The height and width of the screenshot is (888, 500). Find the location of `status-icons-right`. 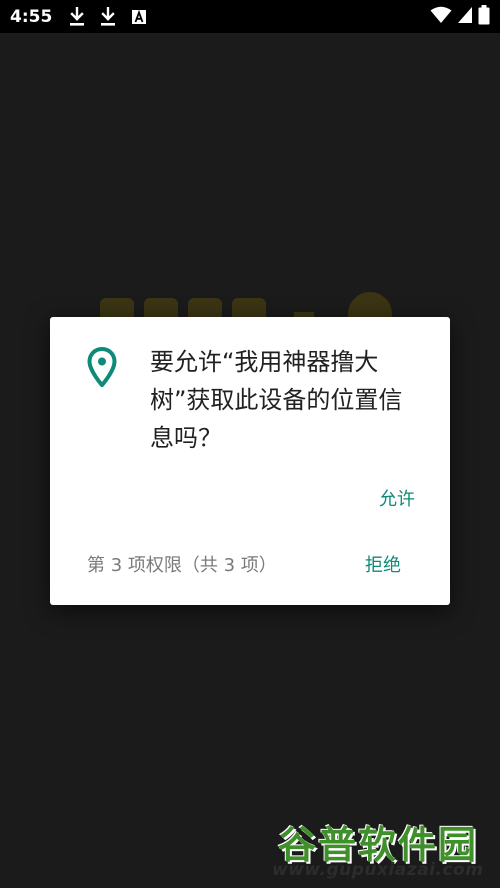

status-icons-right is located at coordinates (460, 16).